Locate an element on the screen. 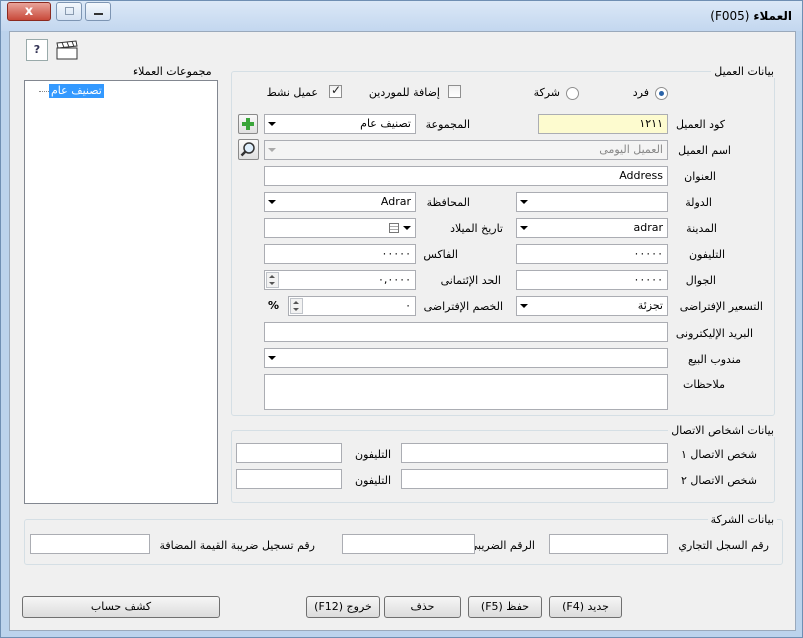  customer-code-field: ١٢١١ is located at coordinates (603, 124).